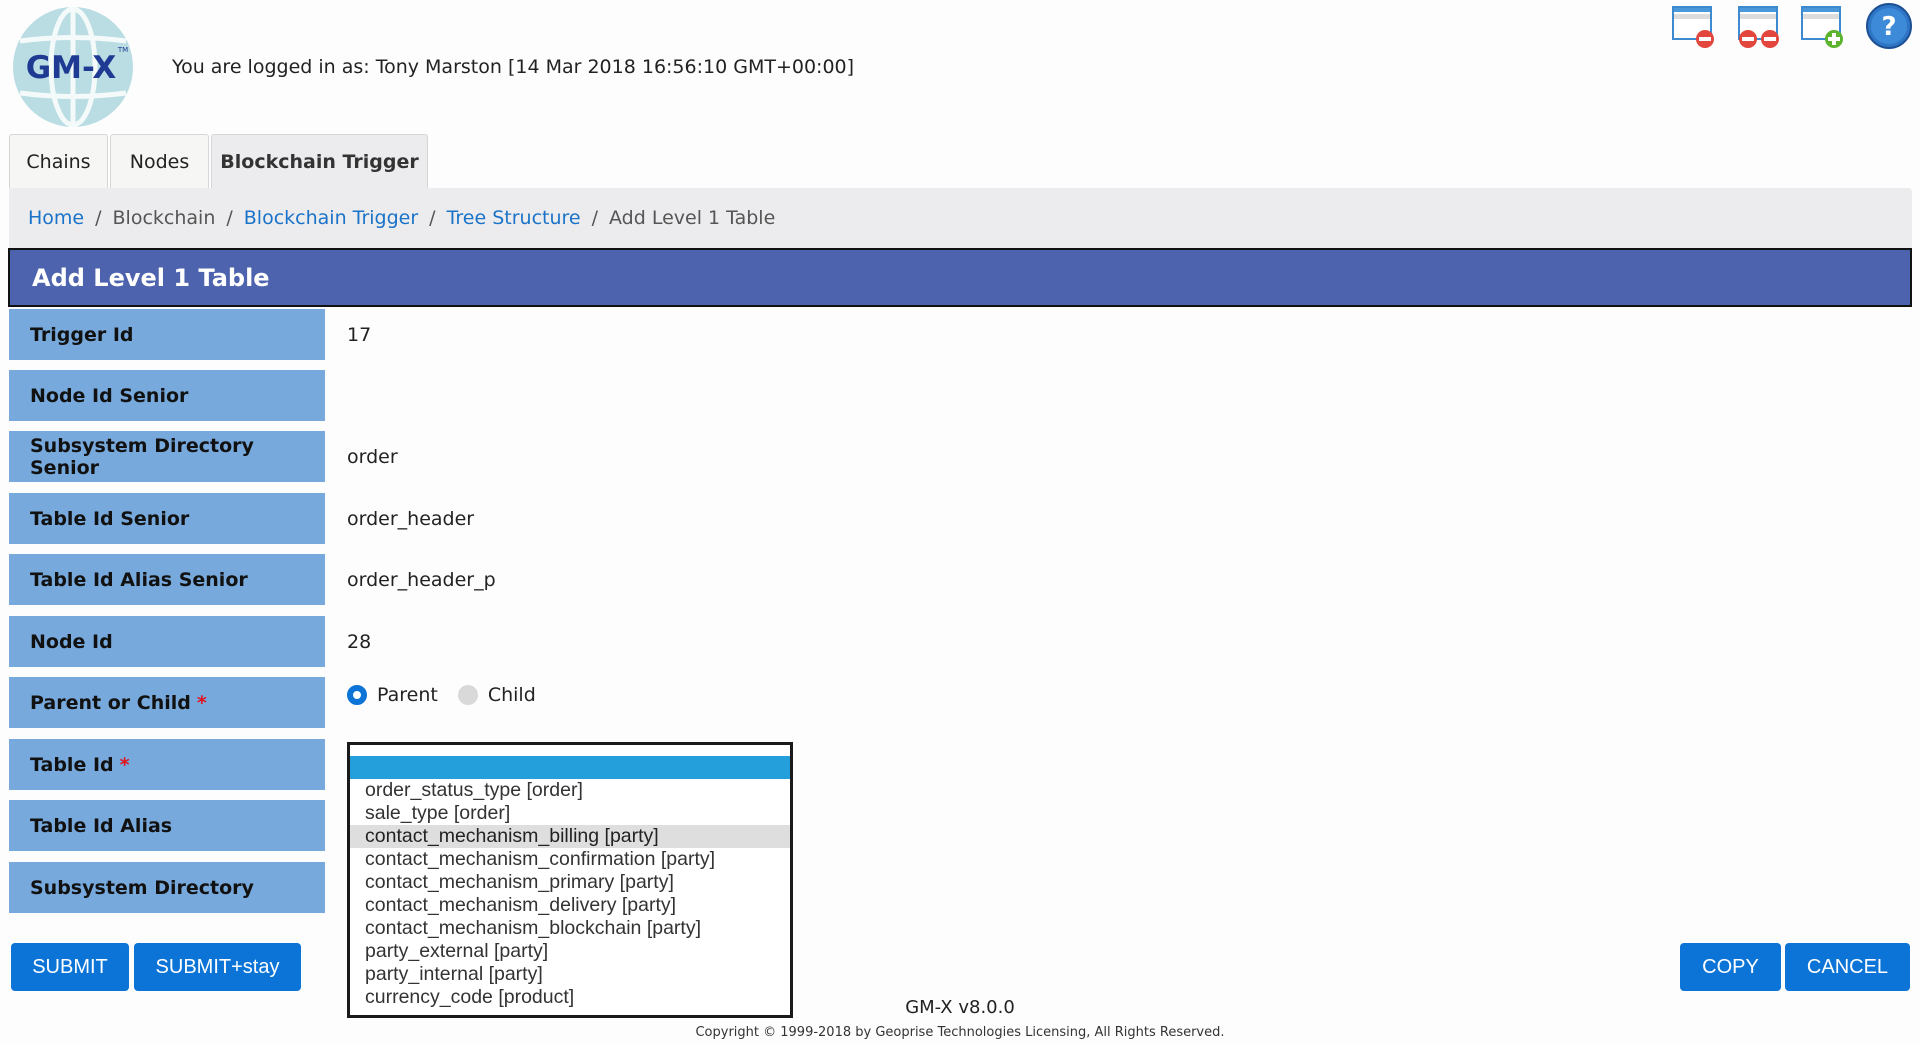 This screenshot has height=1043, width=1920. What do you see at coordinates (359, 641) in the screenshot?
I see `node-id-value: 28` at bounding box center [359, 641].